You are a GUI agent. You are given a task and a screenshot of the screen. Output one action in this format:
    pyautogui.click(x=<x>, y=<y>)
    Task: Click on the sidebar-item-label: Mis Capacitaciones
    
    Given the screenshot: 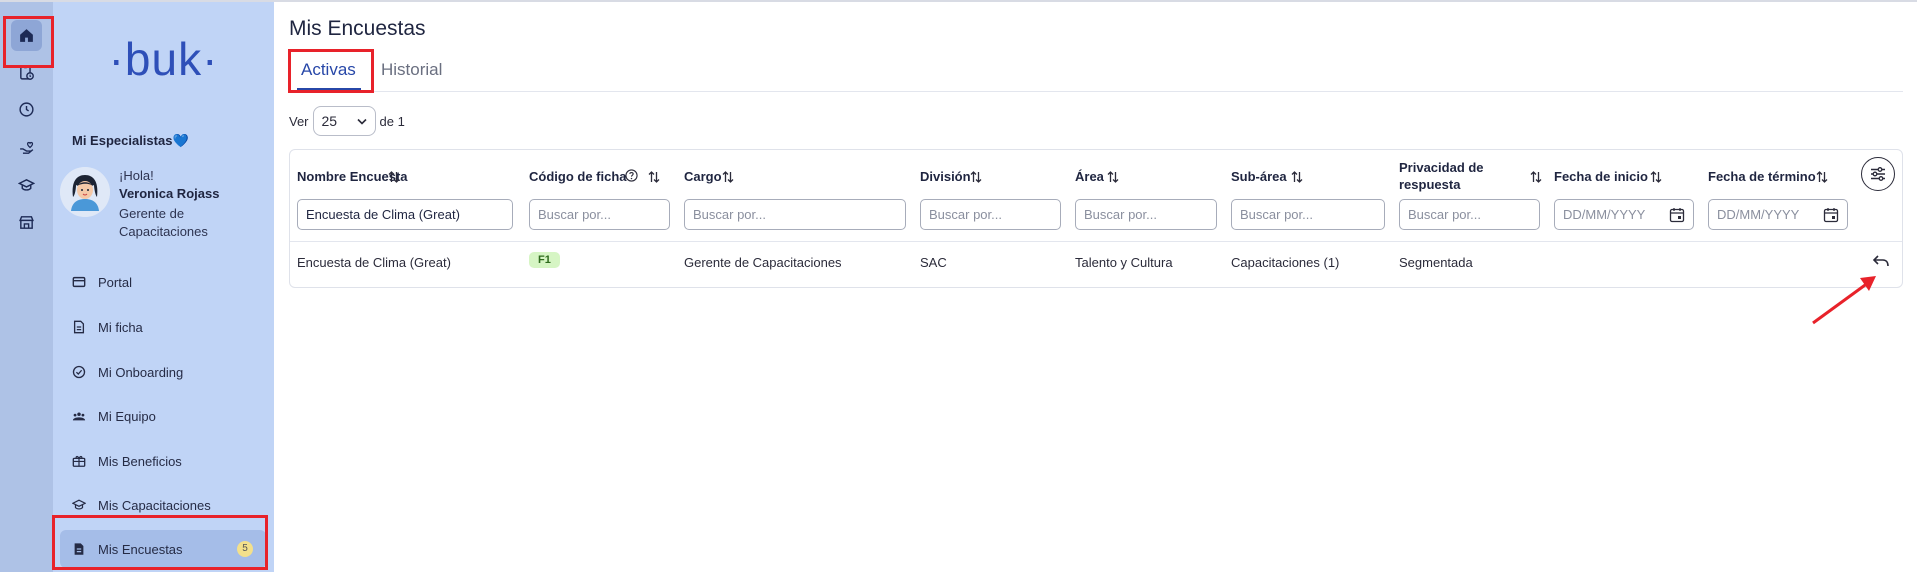 What is the action you would take?
    pyautogui.click(x=154, y=505)
    